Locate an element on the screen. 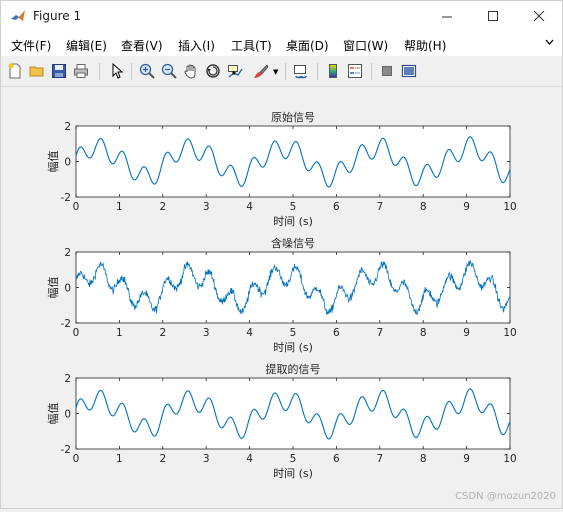 This screenshot has height=512, width=563. figure-toolbar: ▼ is located at coordinates (281, 71).